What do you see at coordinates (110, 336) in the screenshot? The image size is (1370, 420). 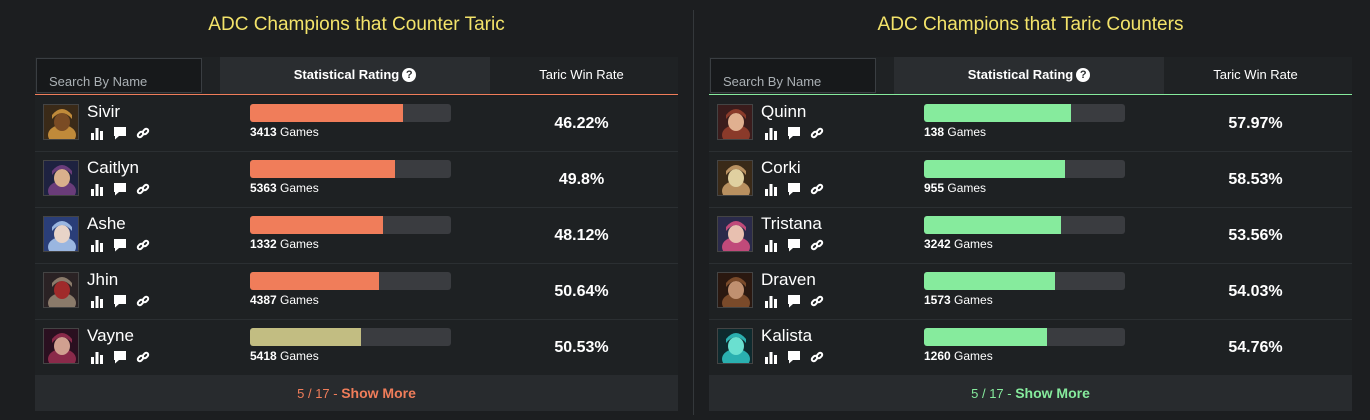 I see `champion-name: Vayne` at bounding box center [110, 336].